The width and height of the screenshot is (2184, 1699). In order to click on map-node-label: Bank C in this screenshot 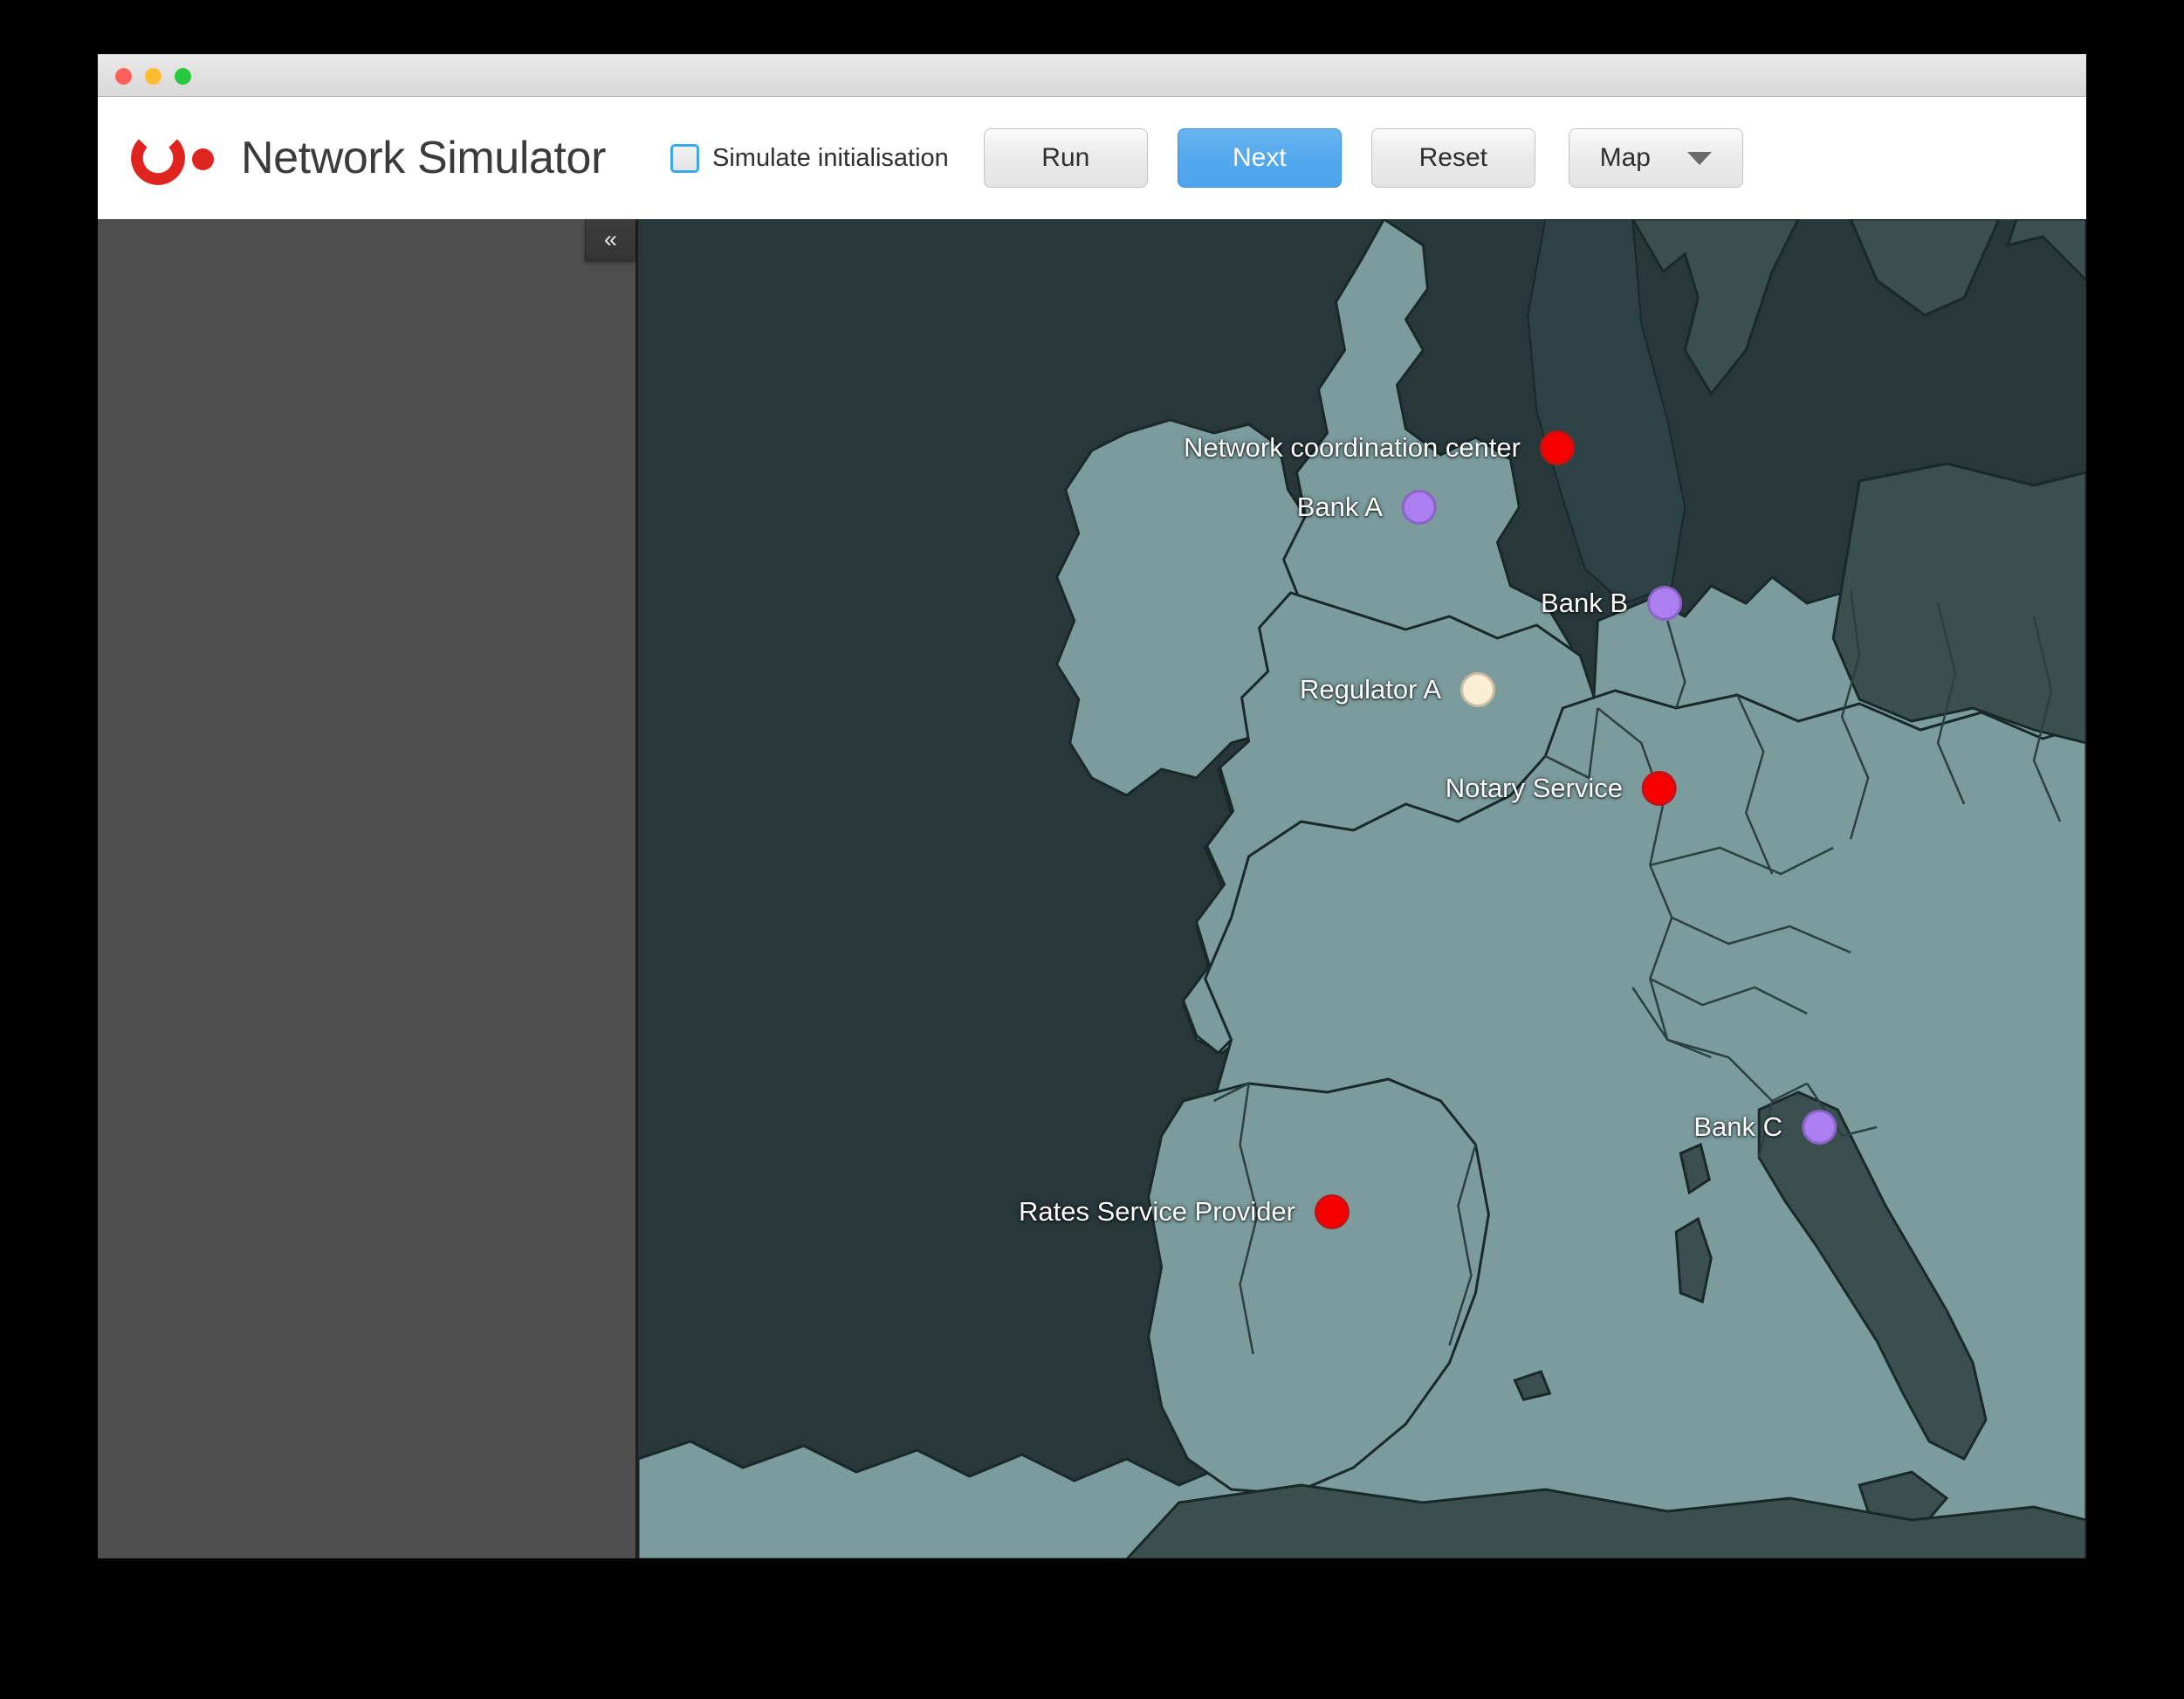, I will do `click(1737, 1126)`.